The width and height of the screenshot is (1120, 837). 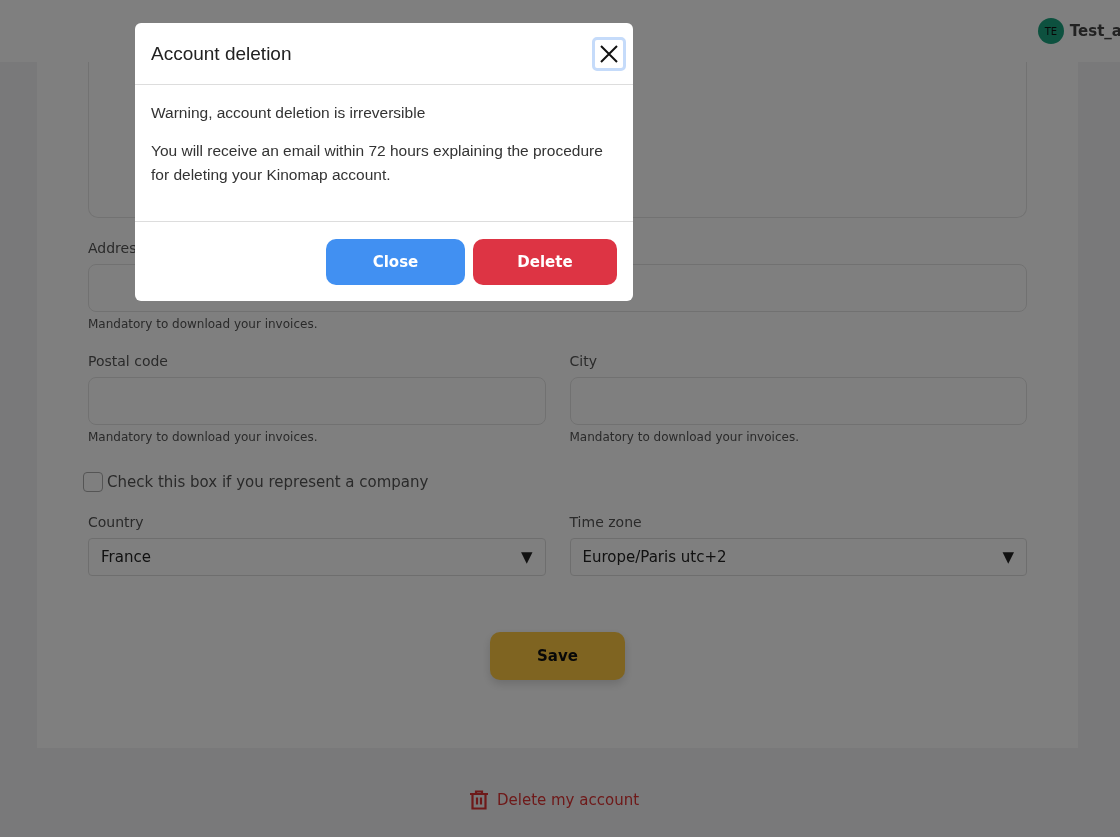 What do you see at coordinates (395, 261) in the screenshot?
I see `close-button: Close` at bounding box center [395, 261].